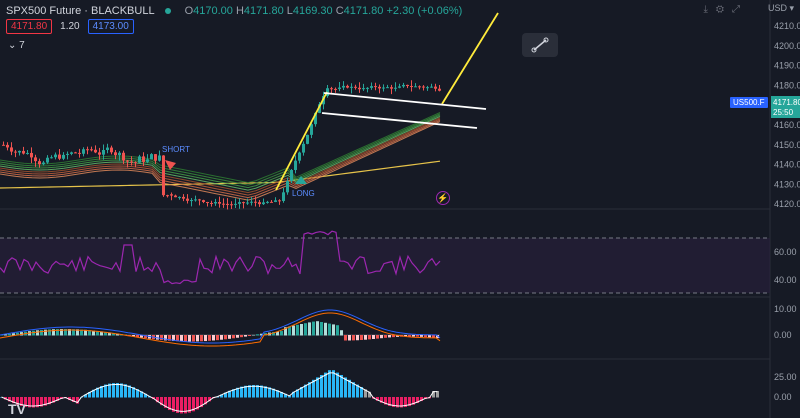 This screenshot has width=800, height=418. What do you see at coordinates (724, 9) in the screenshot?
I see `settings-icon: ⚙` at bounding box center [724, 9].